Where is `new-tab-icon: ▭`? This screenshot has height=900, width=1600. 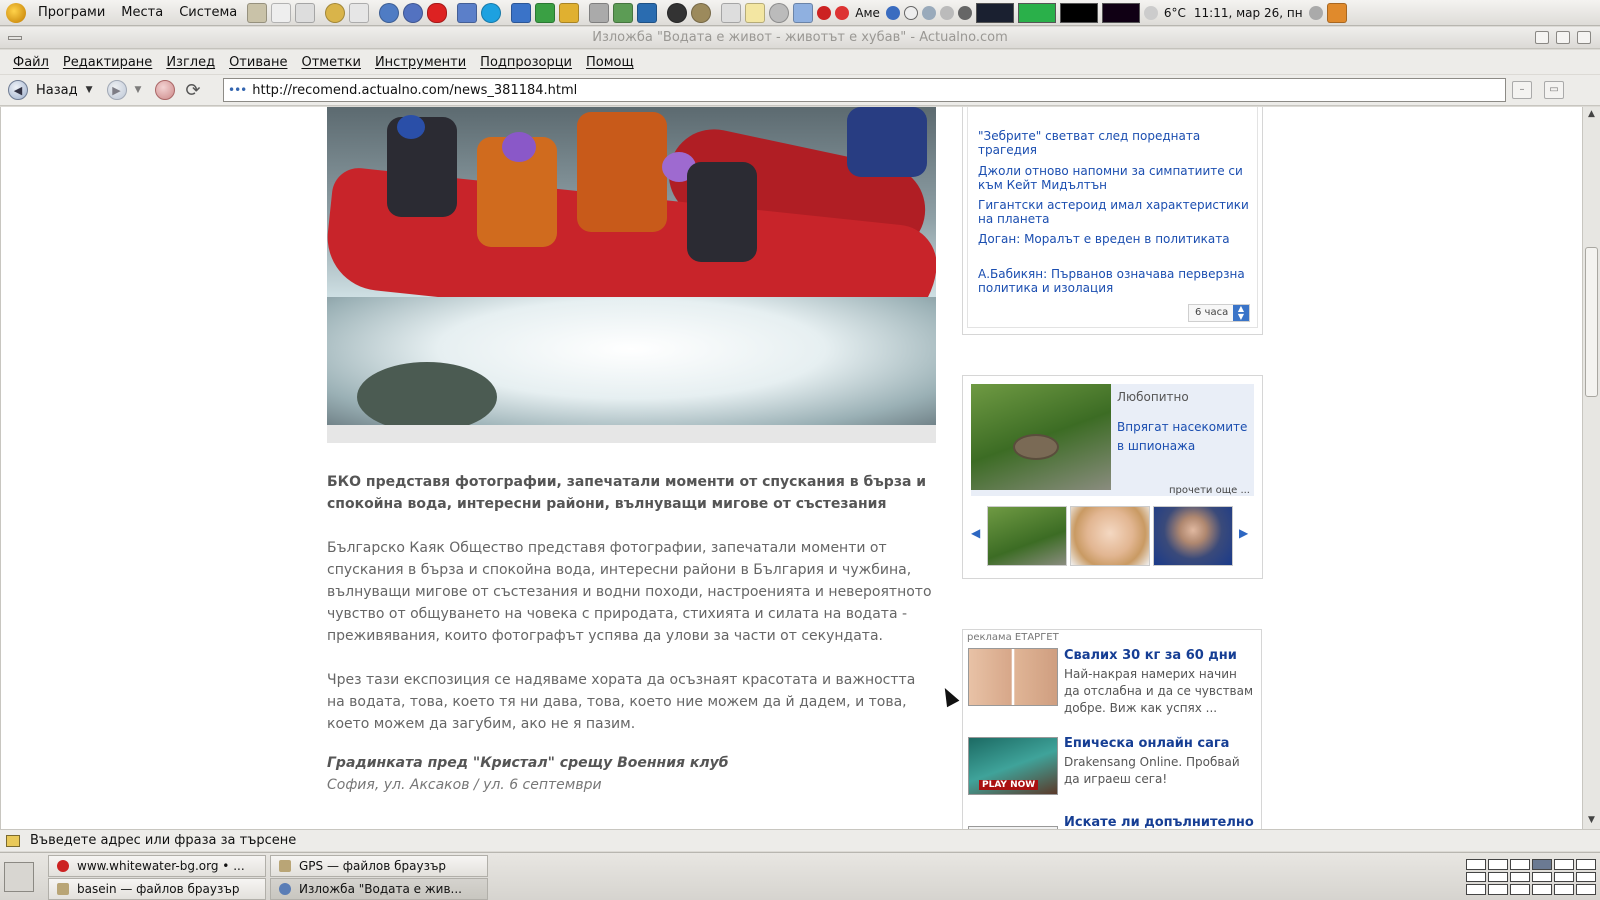 new-tab-icon: ▭ is located at coordinates (1554, 90).